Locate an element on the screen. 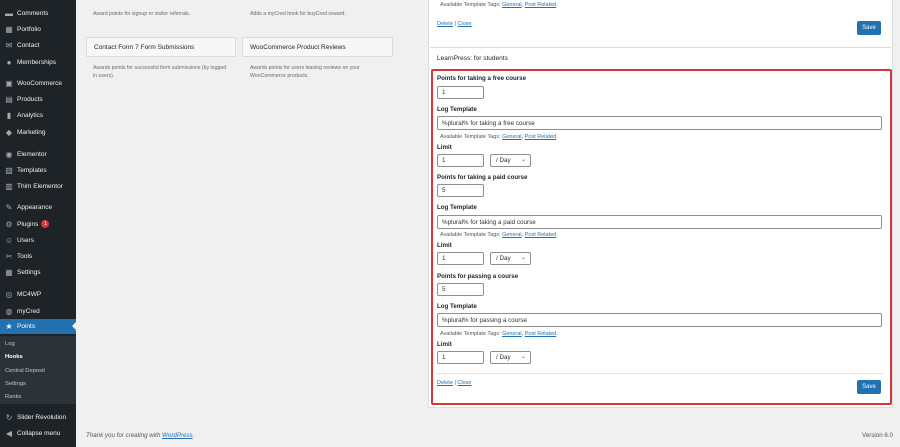  sidebar-item-tools: ✂ Tools is located at coordinates (38, 256).